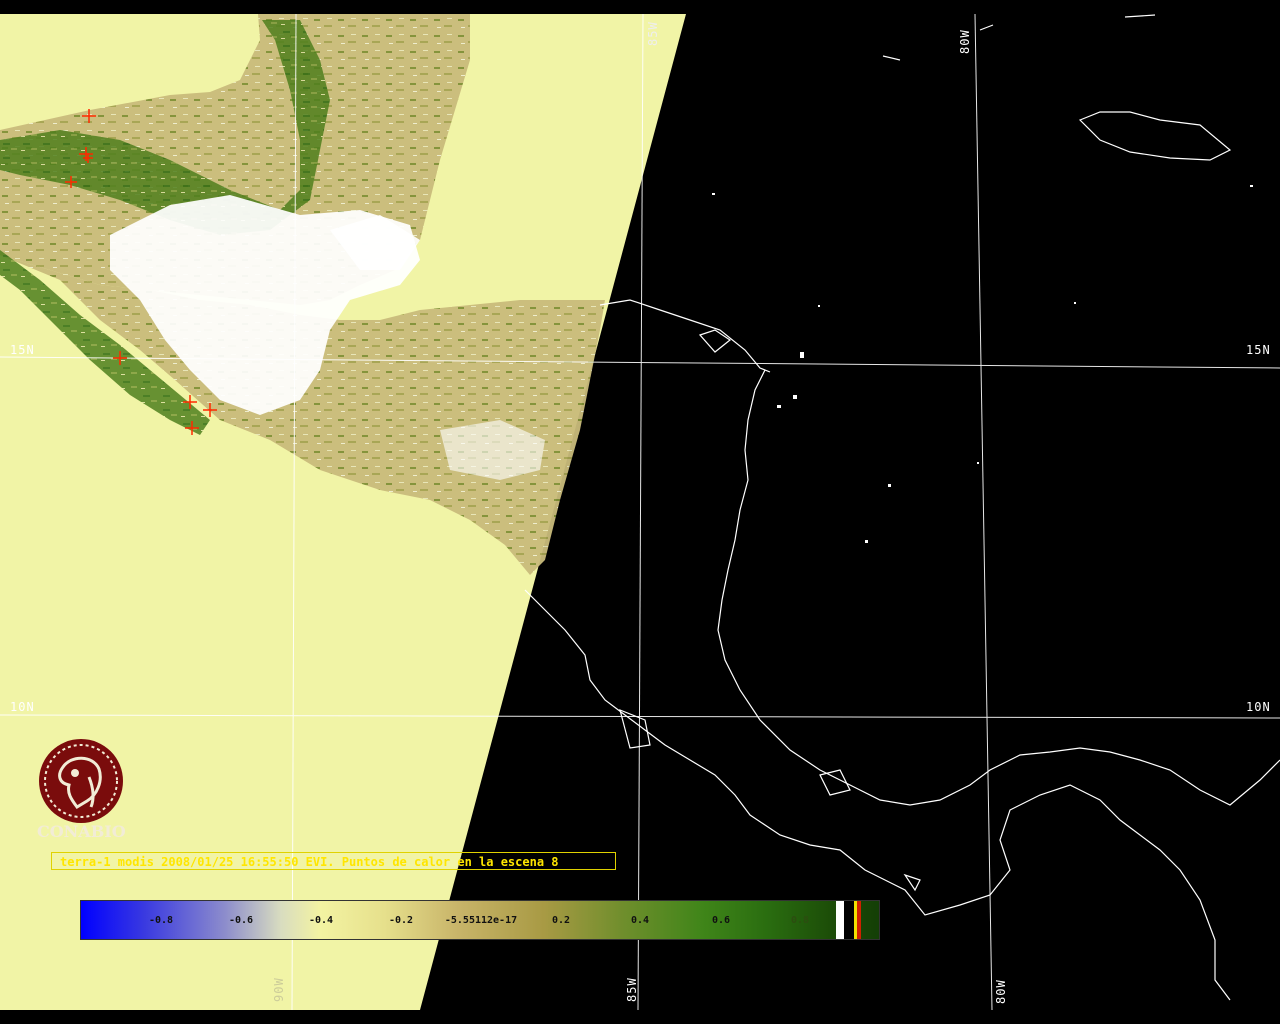 This screenshot has height=1024, width=1280. Describe the element at coordinates (241, 920) in the screenshot. I see `colorbar-tick: -0.6` at that location.